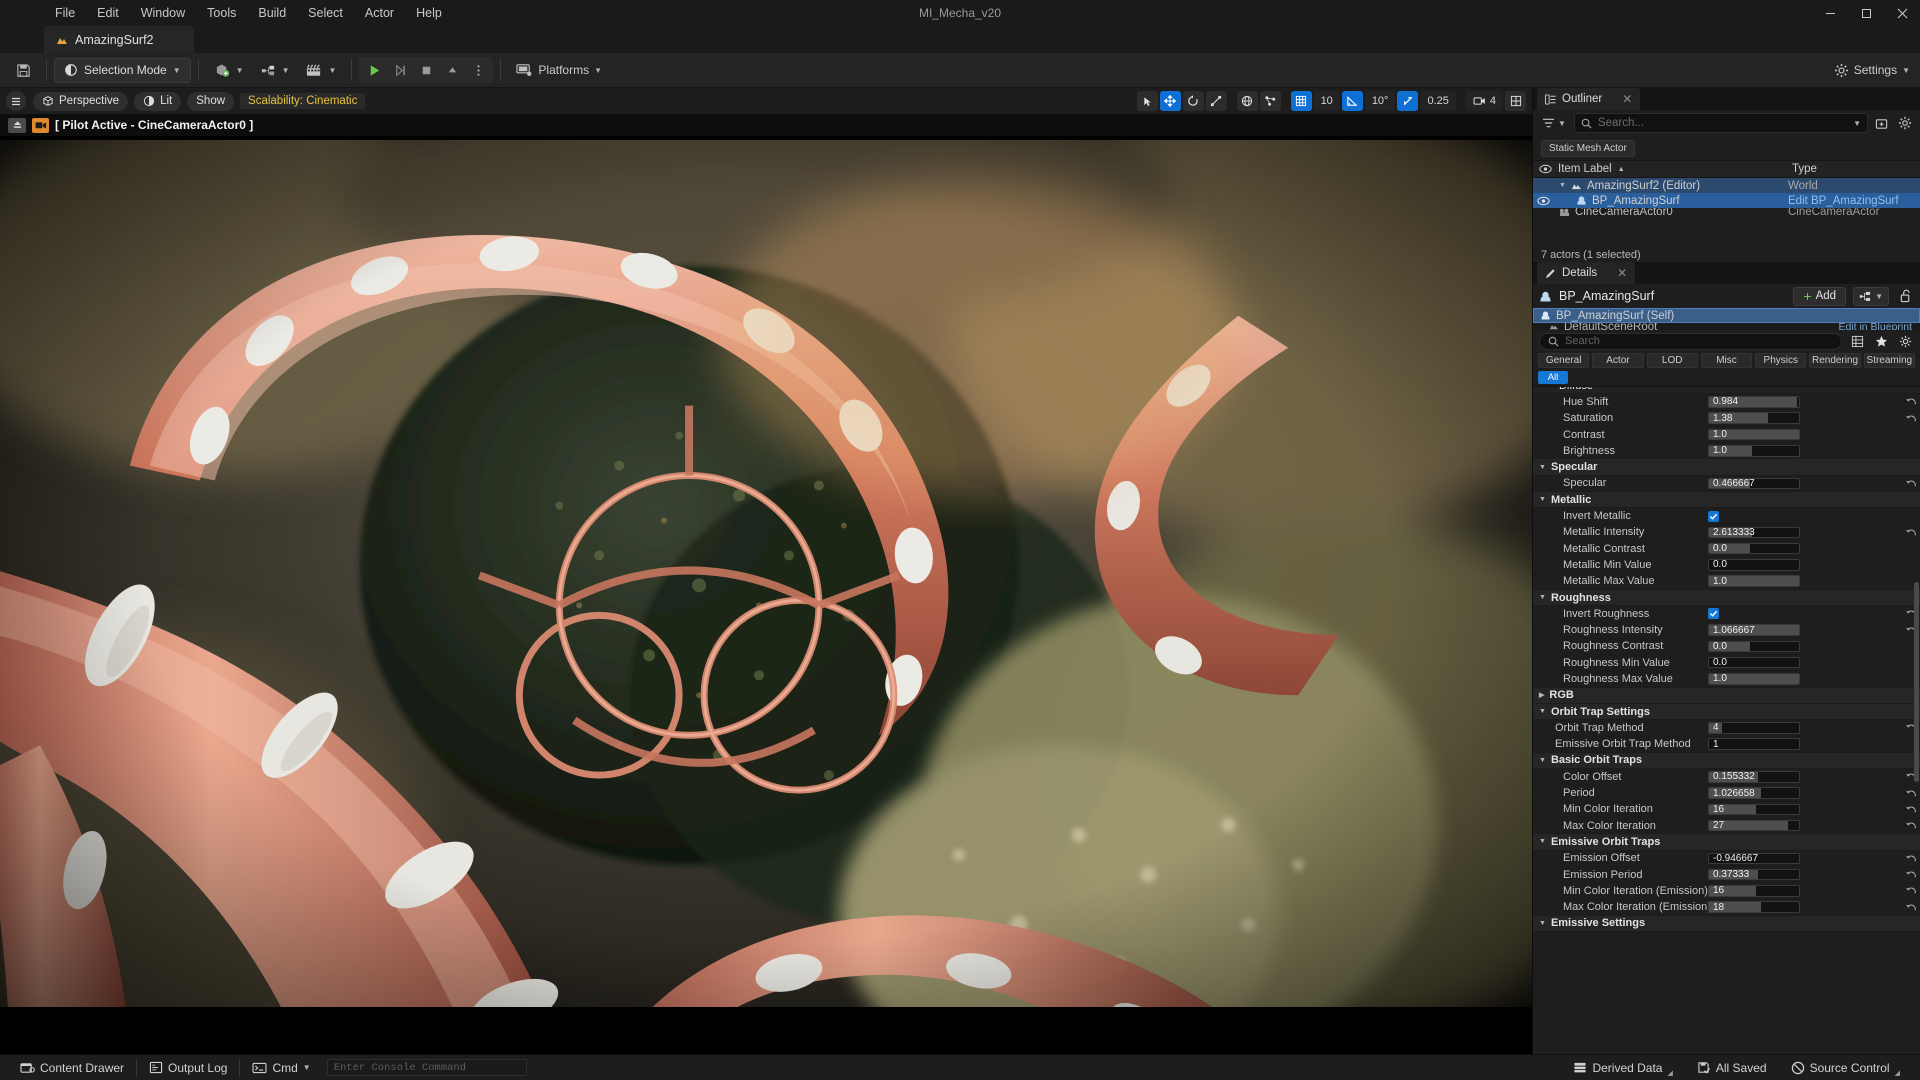 Image resolution: width=1920 pixels, height=1080 pixels. What do you see at coordinates (426, 1067) in the screenshot?
I see `console-command-input: Enter Console Command` at bounding box center [426, 1067].